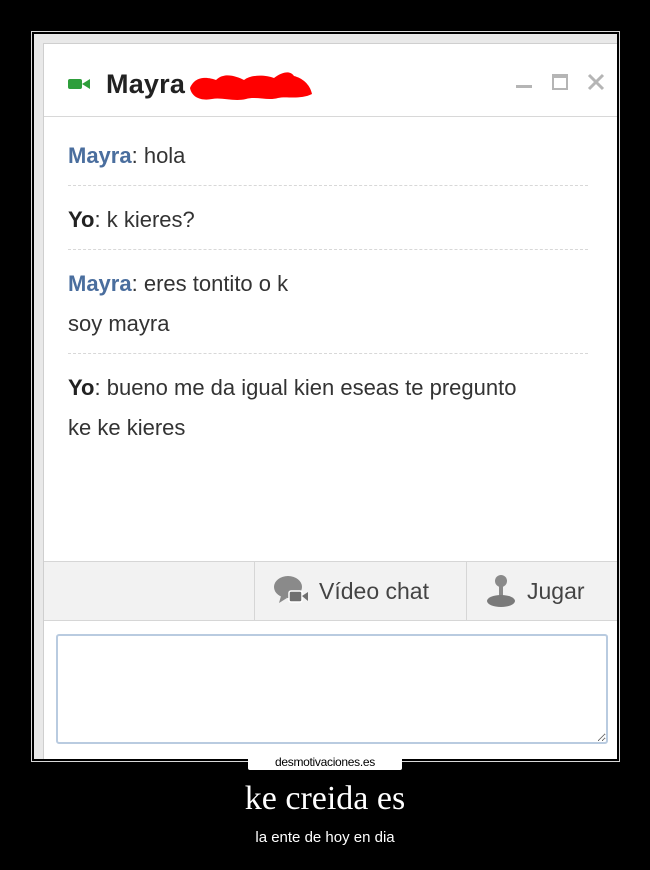 This screenshot has height=870, width=650. I want to click on chat-toolbar: Vídeo chat Jugar, so click(330, 591).